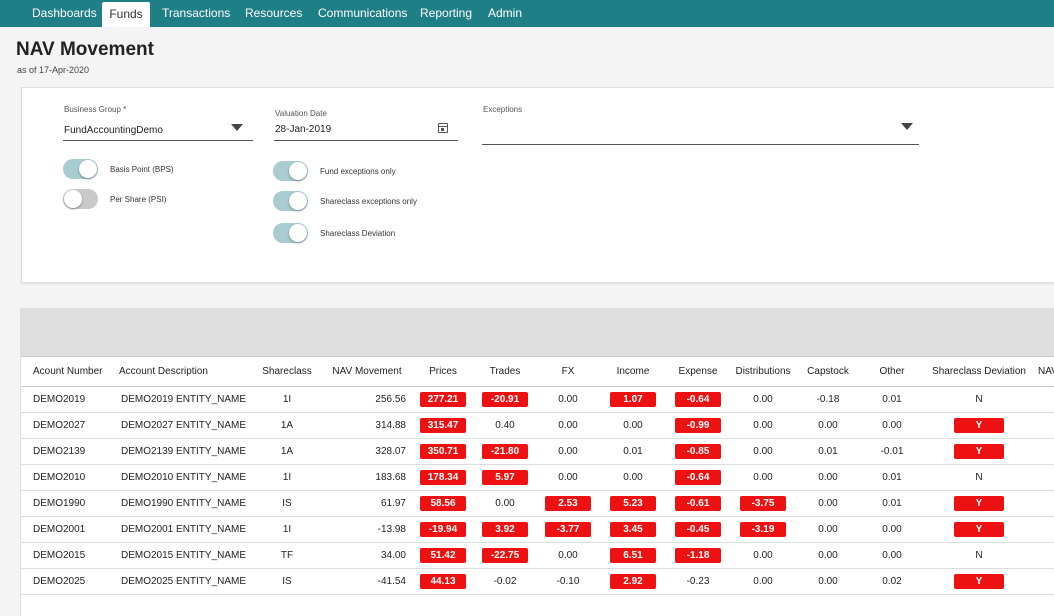 The image size is (1054, 616). Describe the element at coordinates (979, 371) in the screenshot. I see `col-header-shareclass-deviation: Shareclass Deviation` at that location.